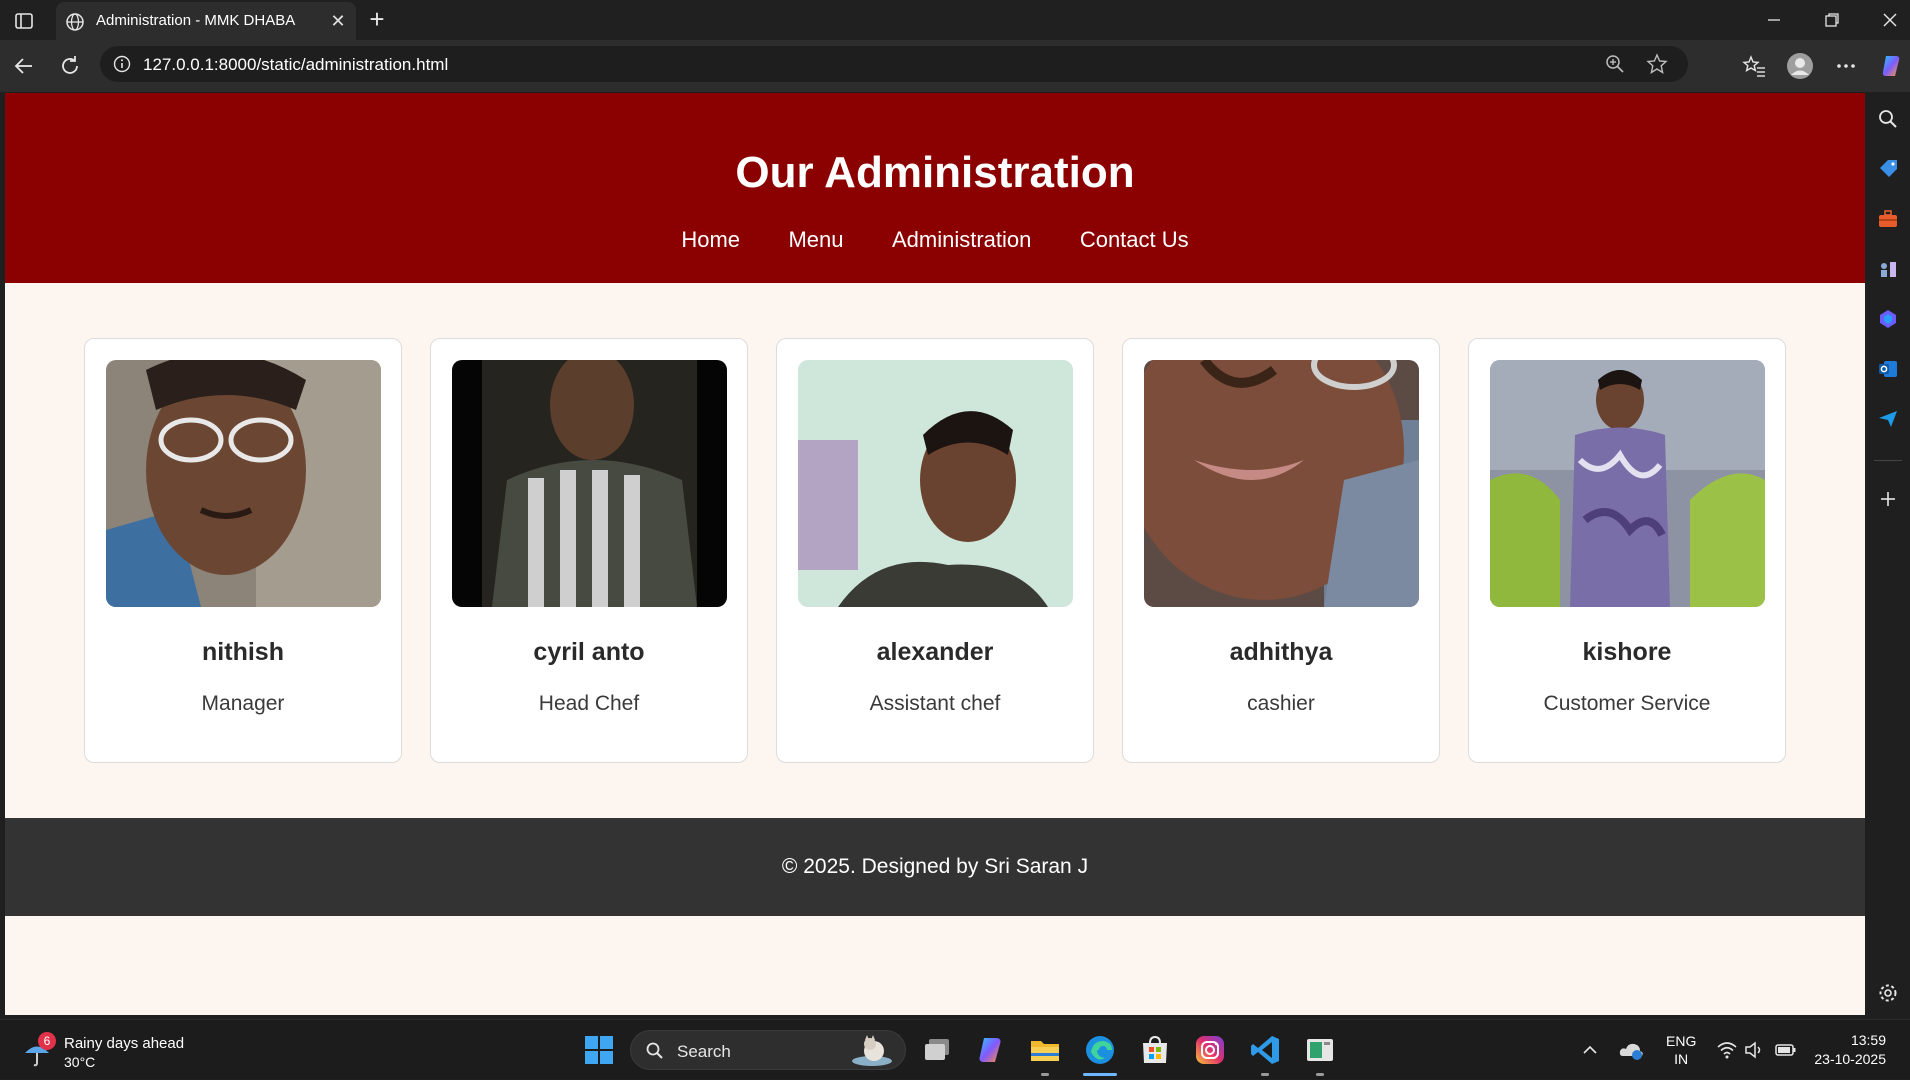 The height and width of the screenshot is (1080, 1910). I want to click on footer-copyright: © 2025. Designed by Sri Saran J, so click(935, 866).